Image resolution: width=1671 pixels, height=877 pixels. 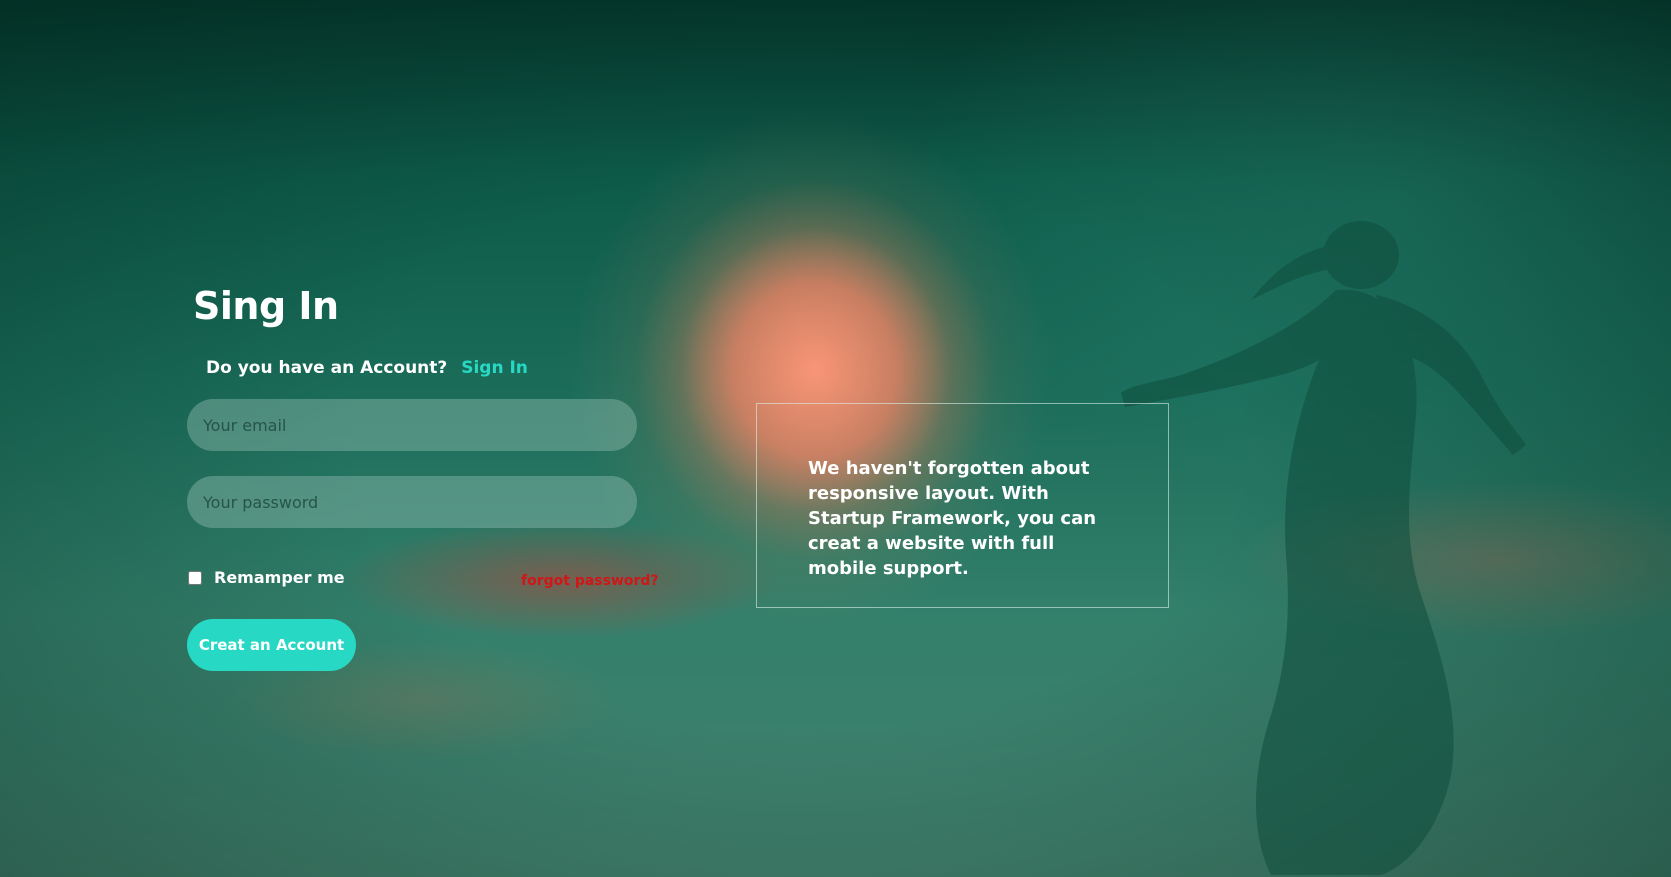 I want to click on email-input, so click(x=412, y=425).